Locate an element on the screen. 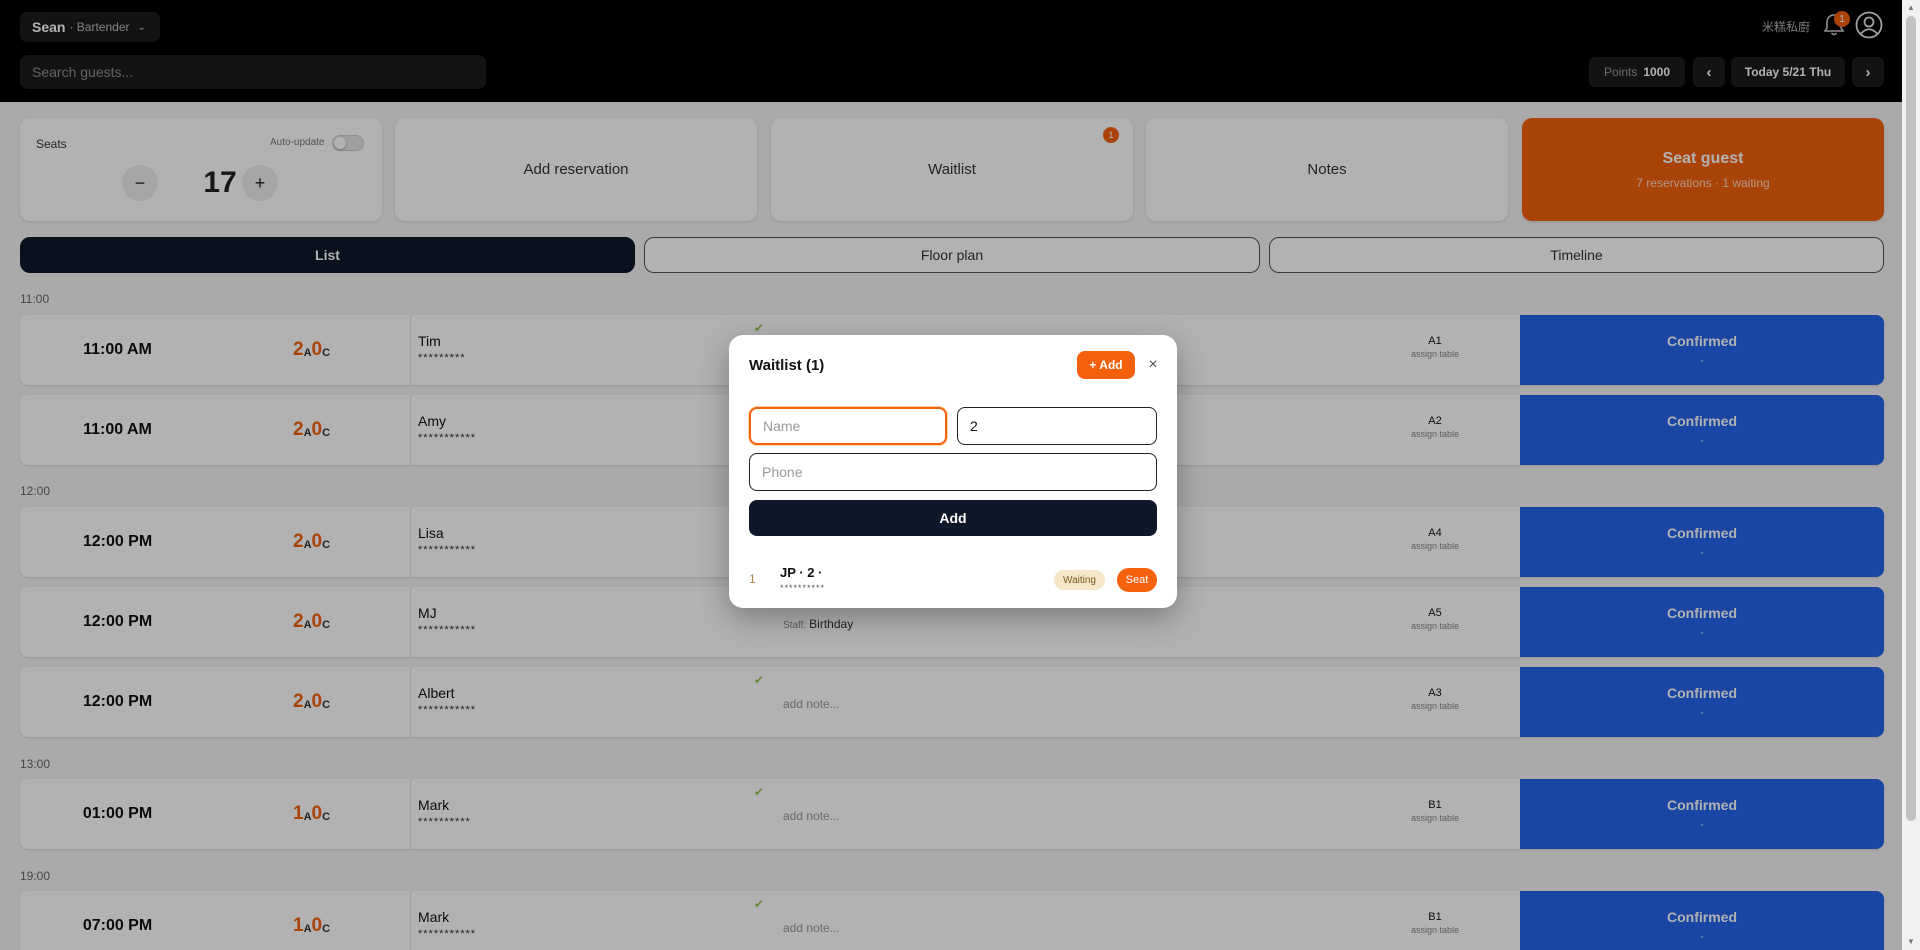 This screenshot has height=950, width=1920. scroll-up-arrow-icon: ▲ is located at coordinates (1911, 7).